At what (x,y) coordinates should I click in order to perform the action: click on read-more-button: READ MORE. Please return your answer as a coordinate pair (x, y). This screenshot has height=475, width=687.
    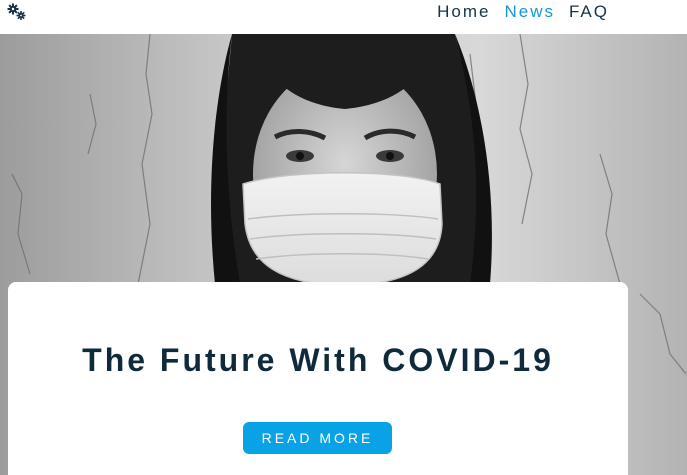
    Looking at the image, I should click on (317, 438).